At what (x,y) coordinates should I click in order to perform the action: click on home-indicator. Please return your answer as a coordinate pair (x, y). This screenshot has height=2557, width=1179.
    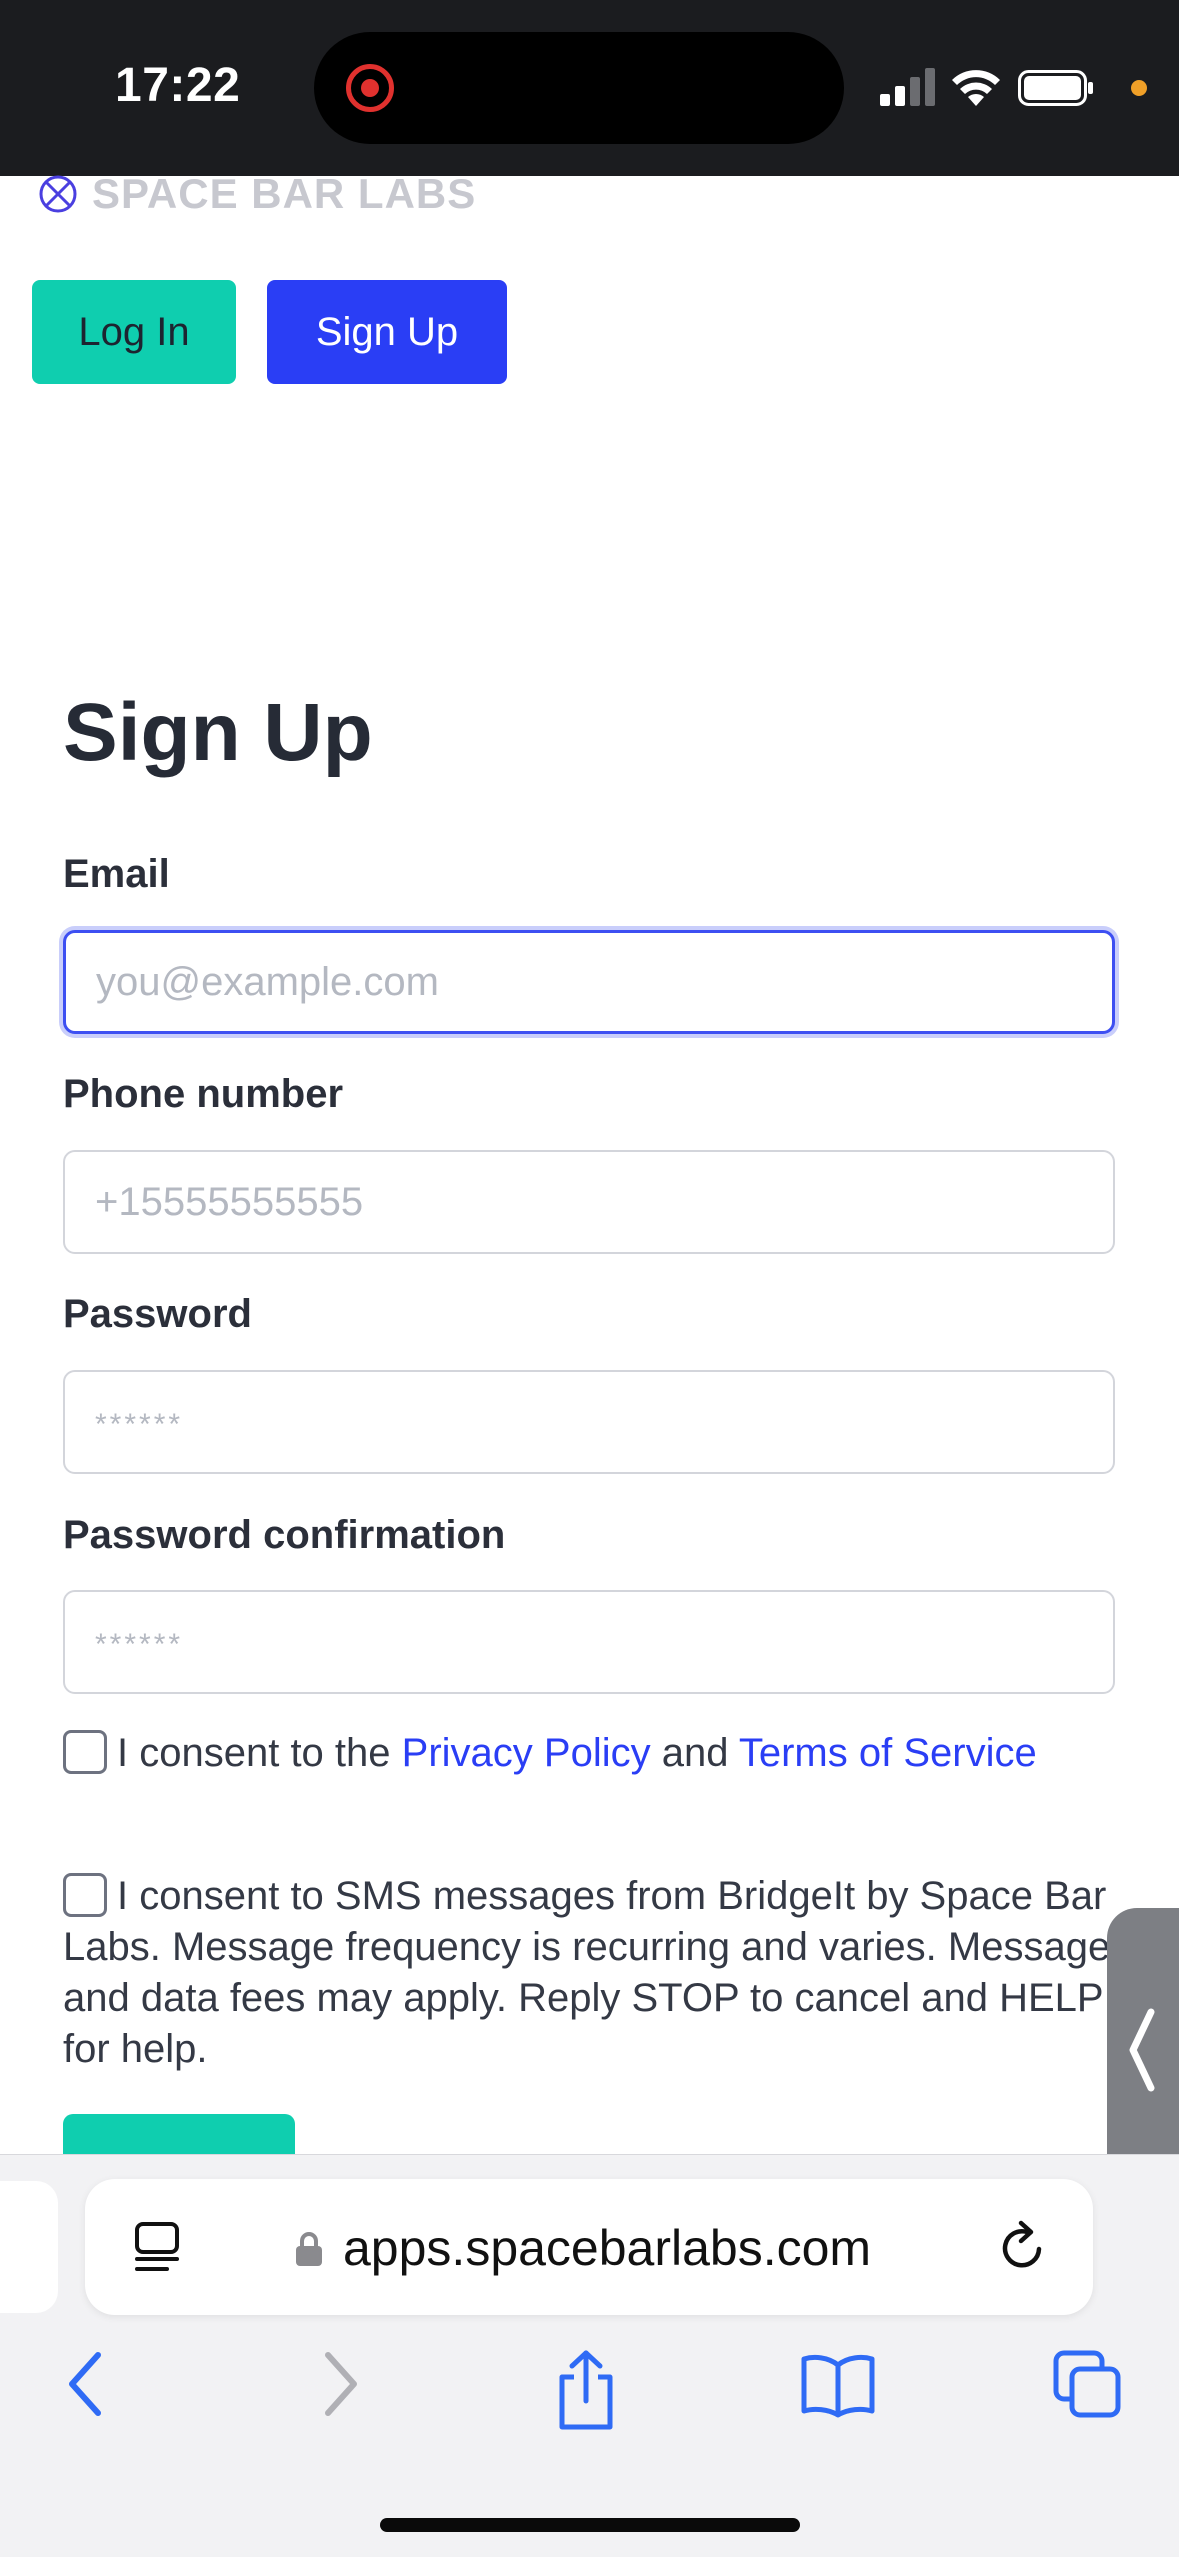
    Looking at the image, I should click on (590, 2525).